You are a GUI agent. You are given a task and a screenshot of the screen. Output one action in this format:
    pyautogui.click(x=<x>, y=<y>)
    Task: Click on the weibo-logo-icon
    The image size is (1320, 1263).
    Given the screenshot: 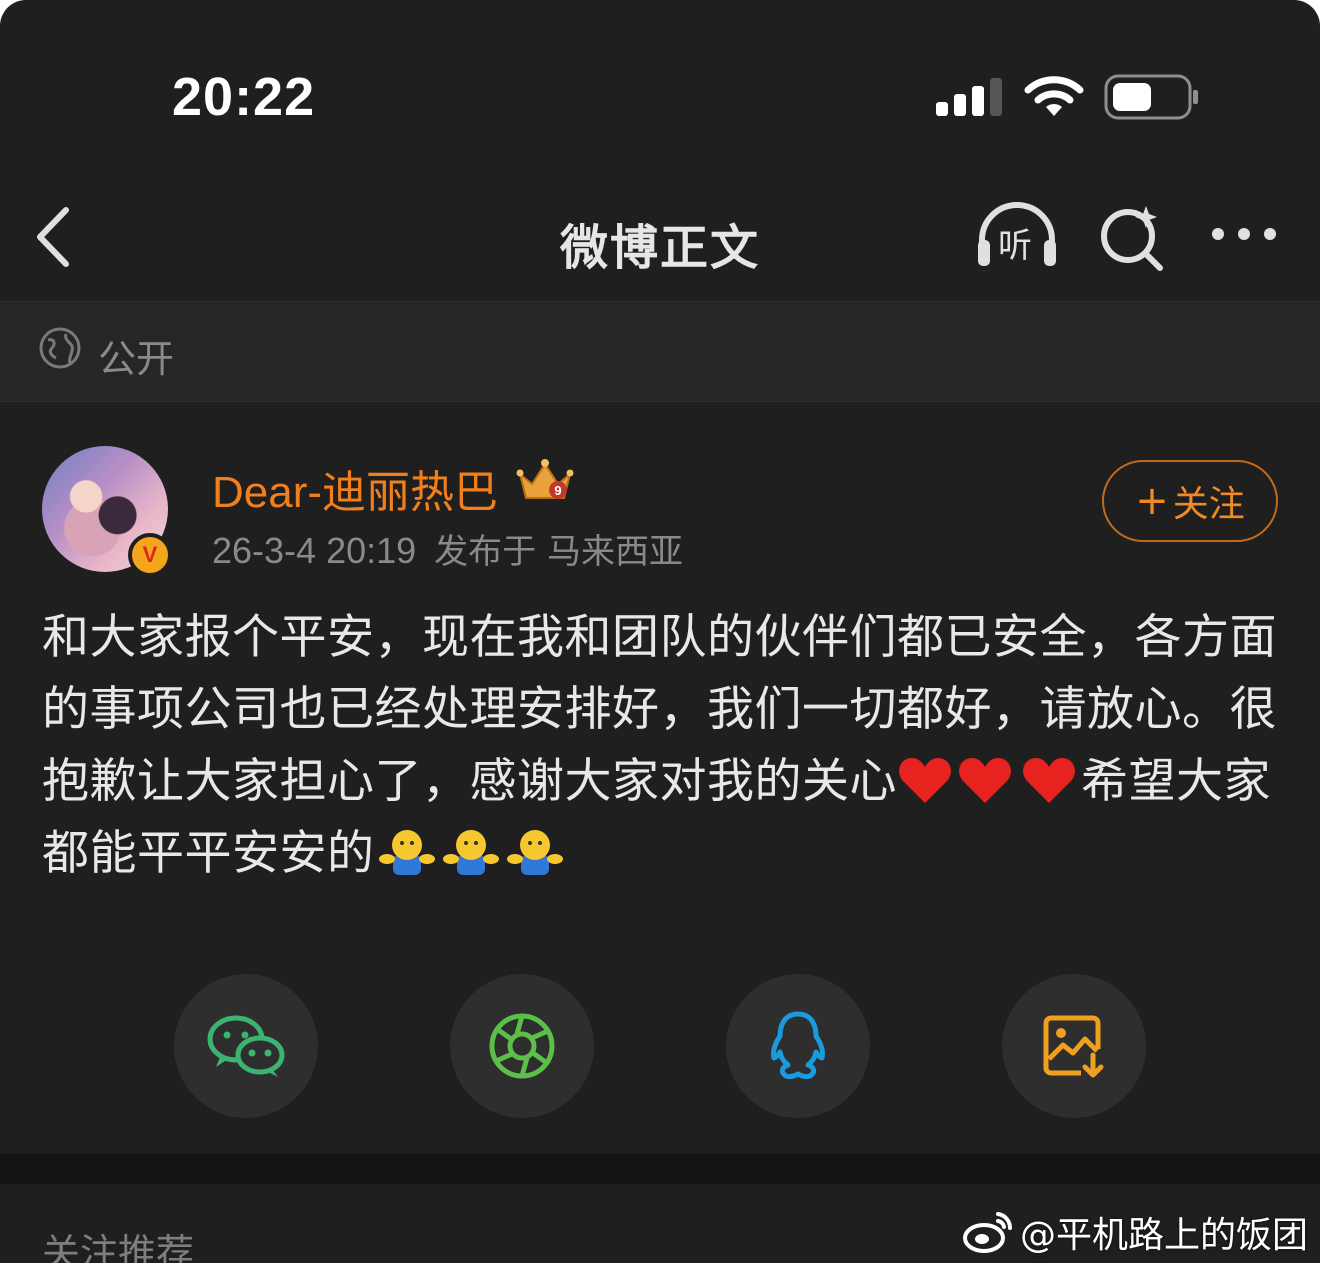 What is the action you would take?
    pyautogui.click(x=987, y=1232)
    